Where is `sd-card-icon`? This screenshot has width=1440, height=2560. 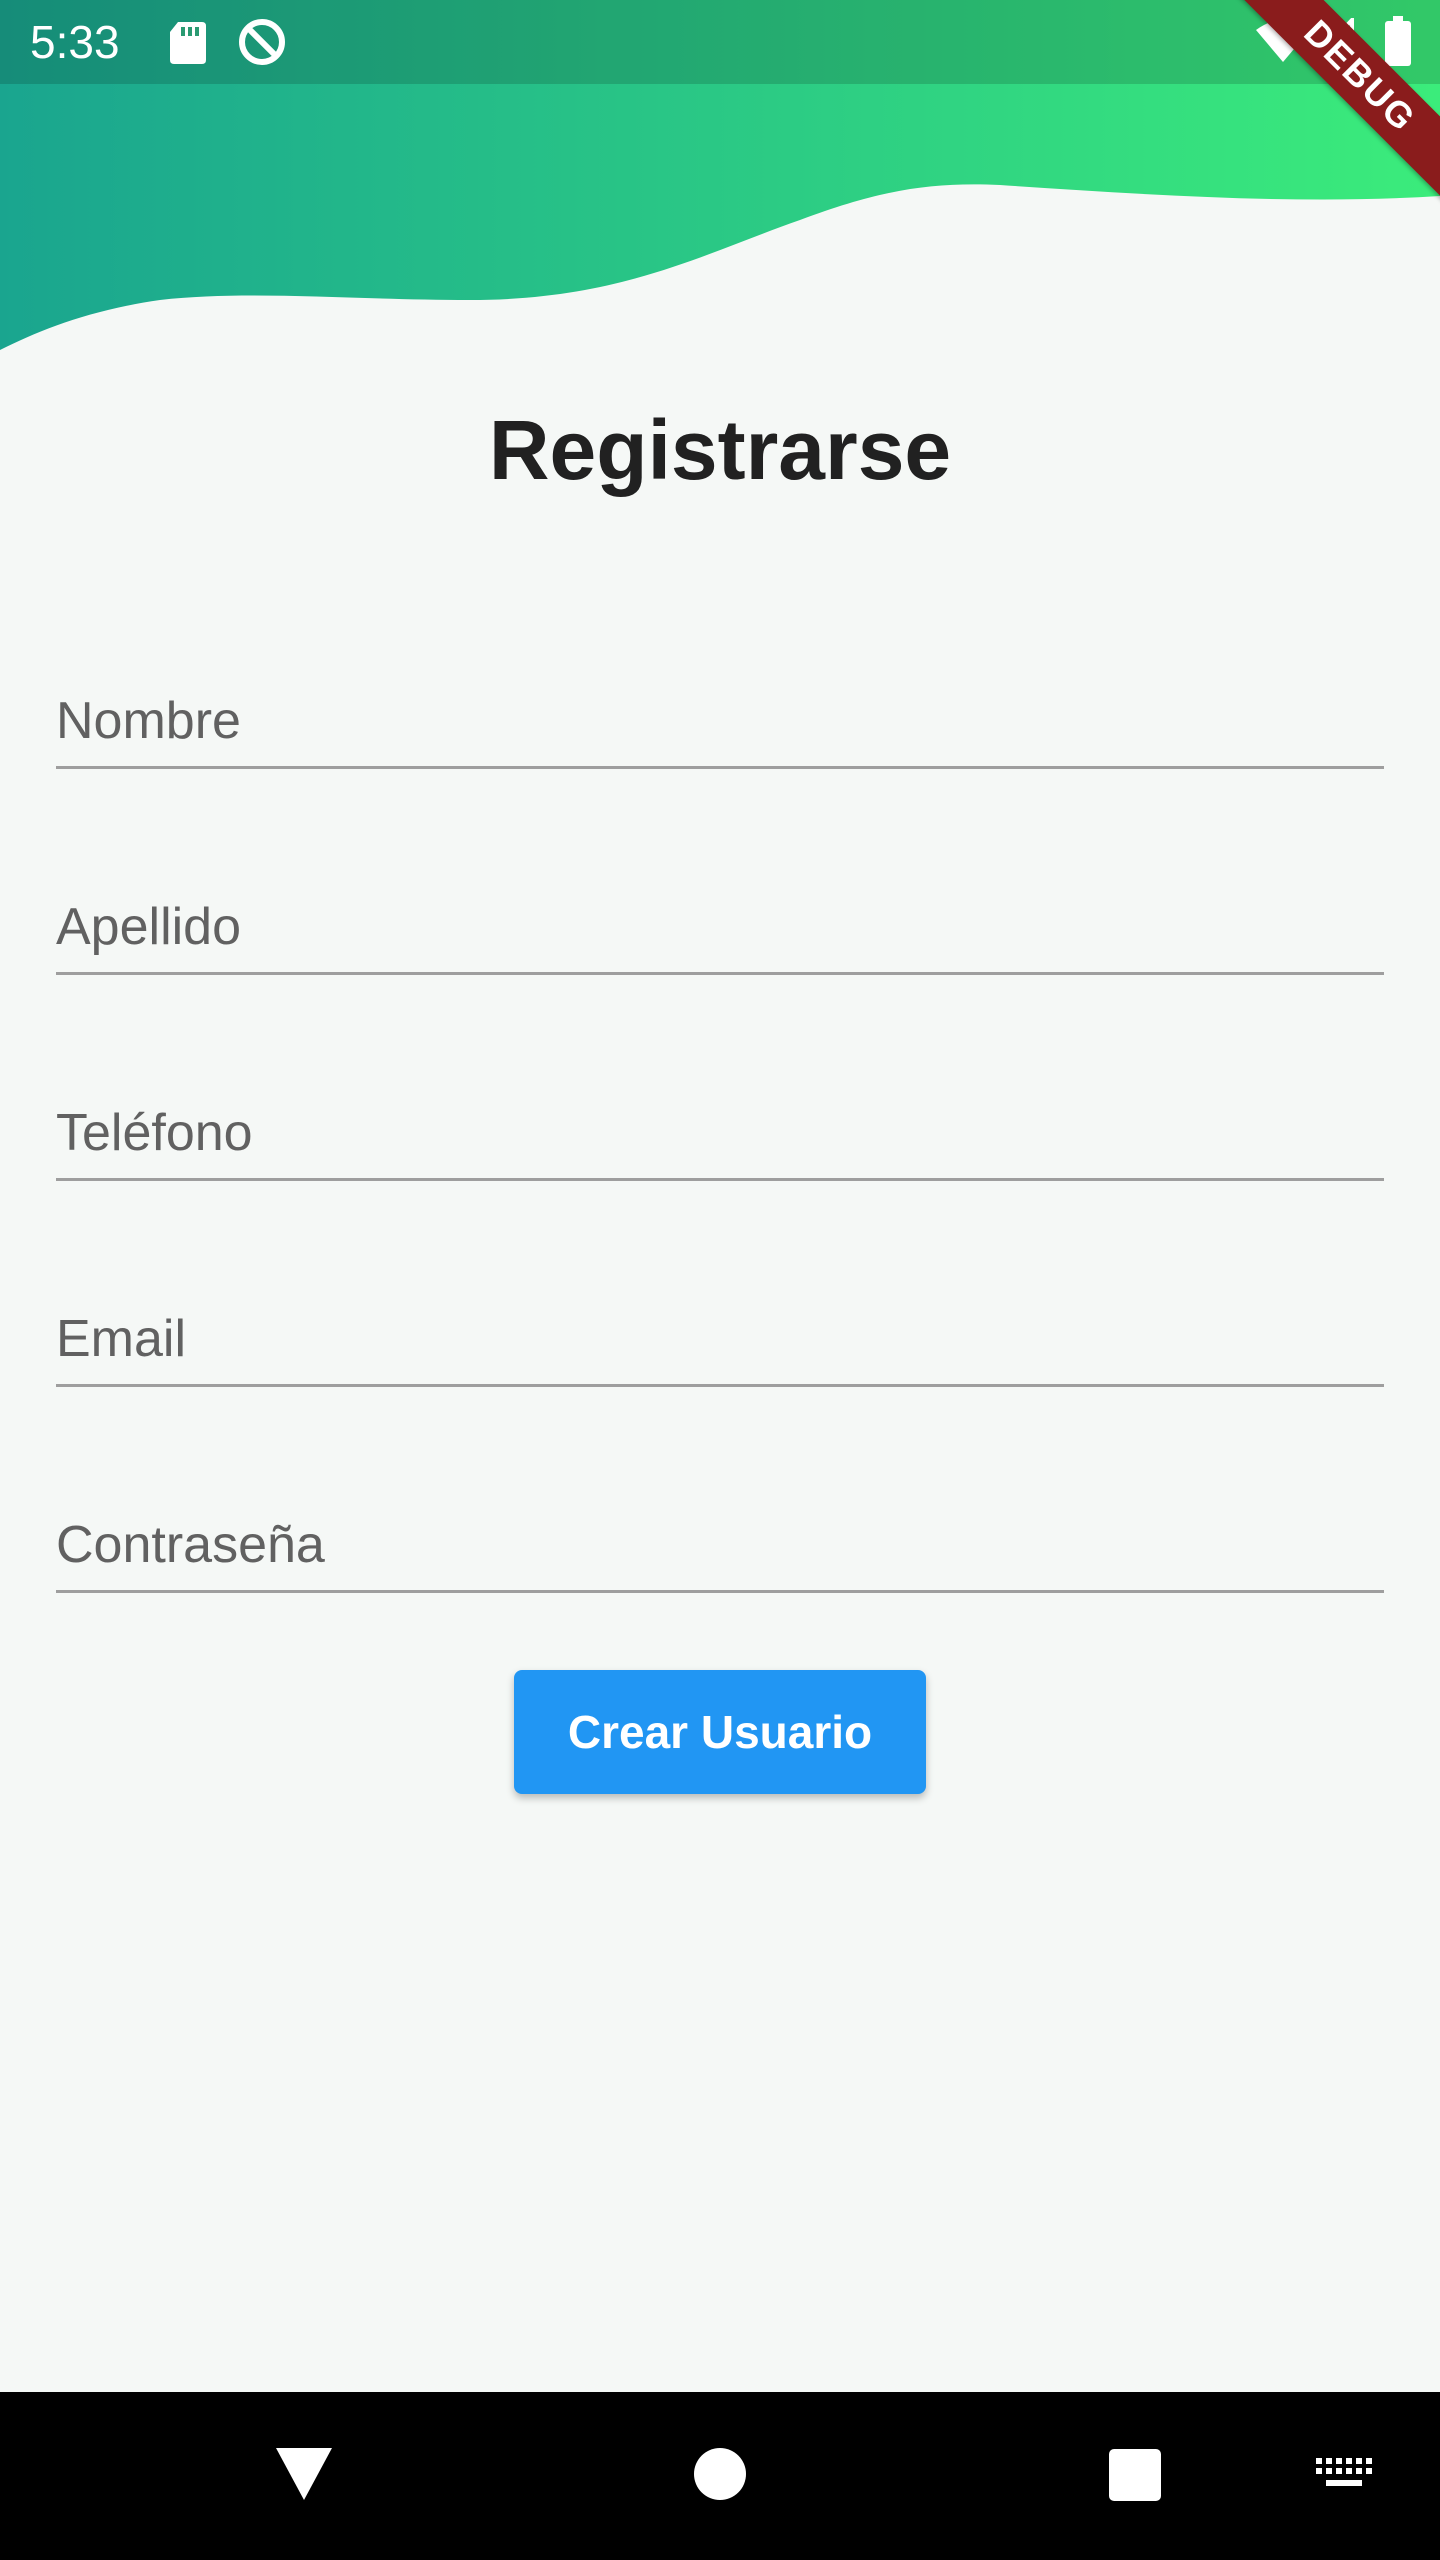 sd-card-icon is located at coordinates (188, 43).